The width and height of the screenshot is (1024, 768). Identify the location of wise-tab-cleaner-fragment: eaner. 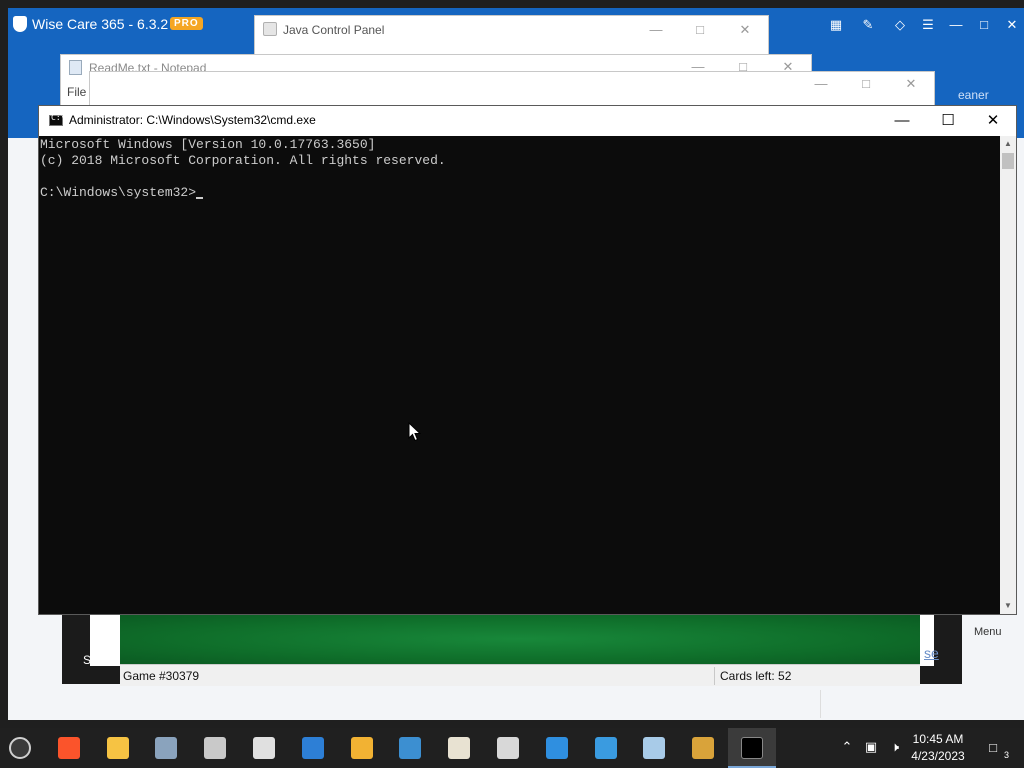
(973, 95).